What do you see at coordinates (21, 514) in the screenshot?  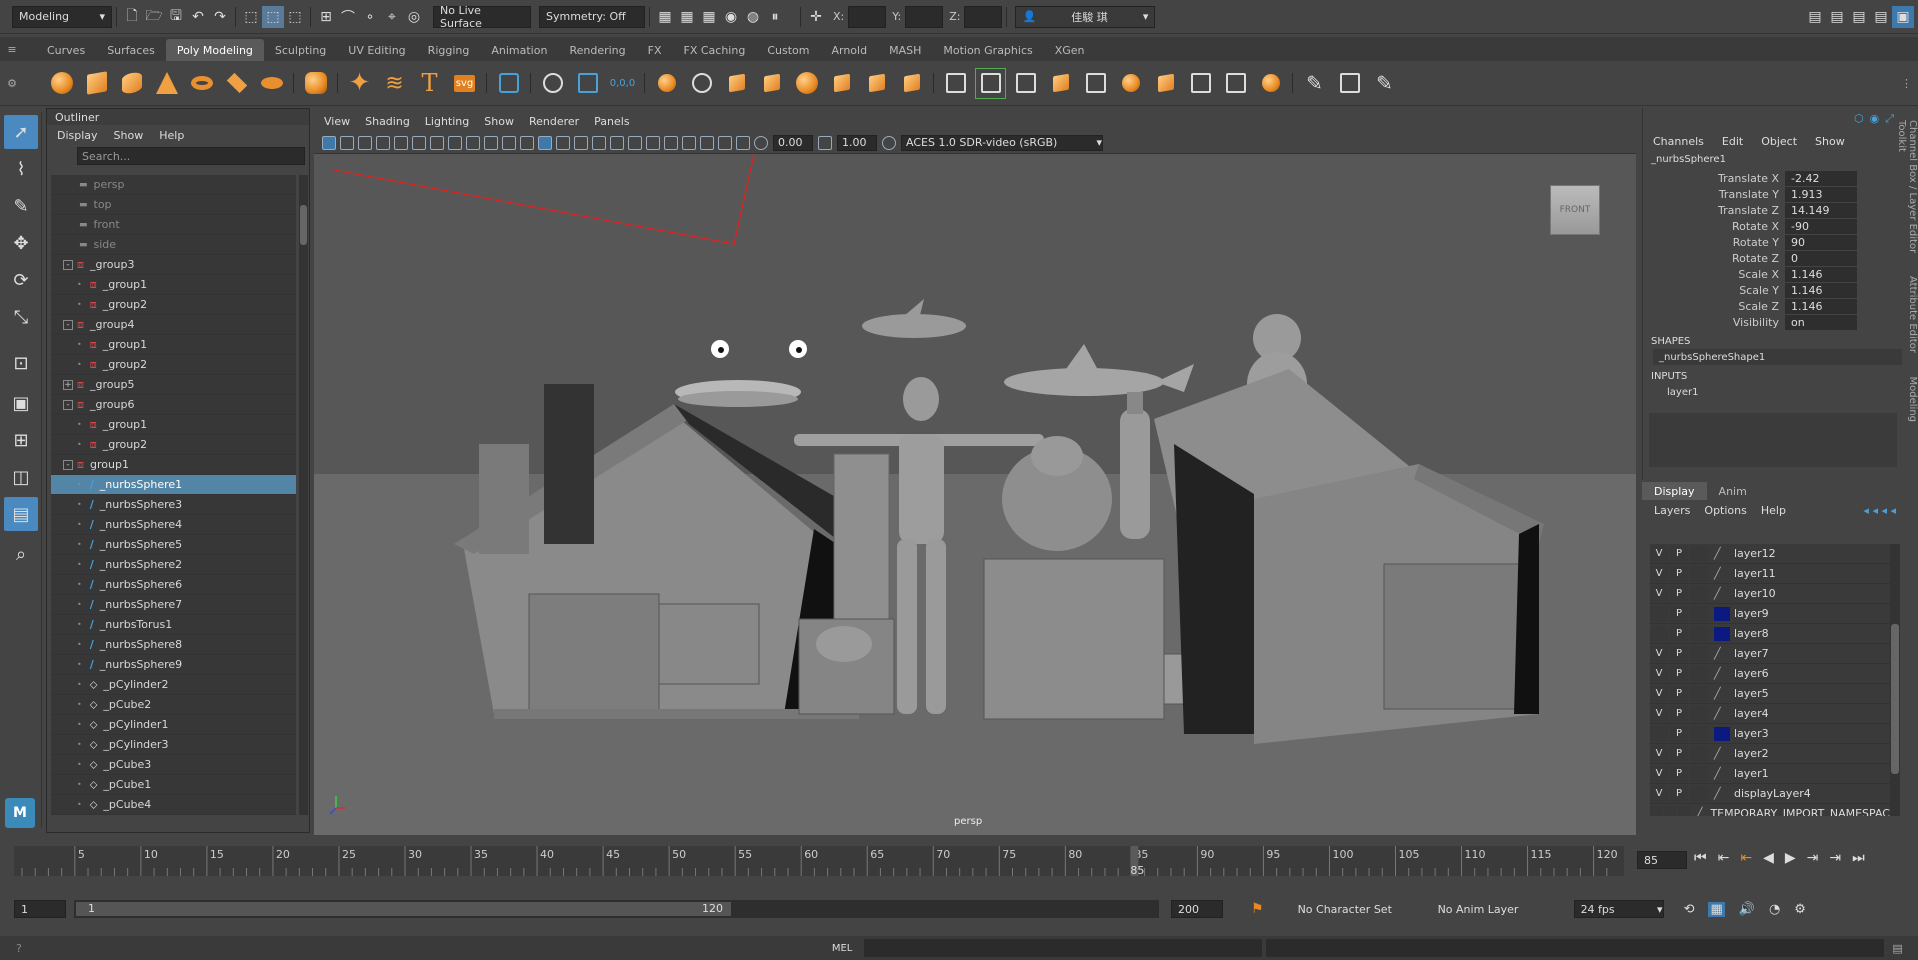 I see `outliner-view-icon: ▤` at bounding box center [21, 514].